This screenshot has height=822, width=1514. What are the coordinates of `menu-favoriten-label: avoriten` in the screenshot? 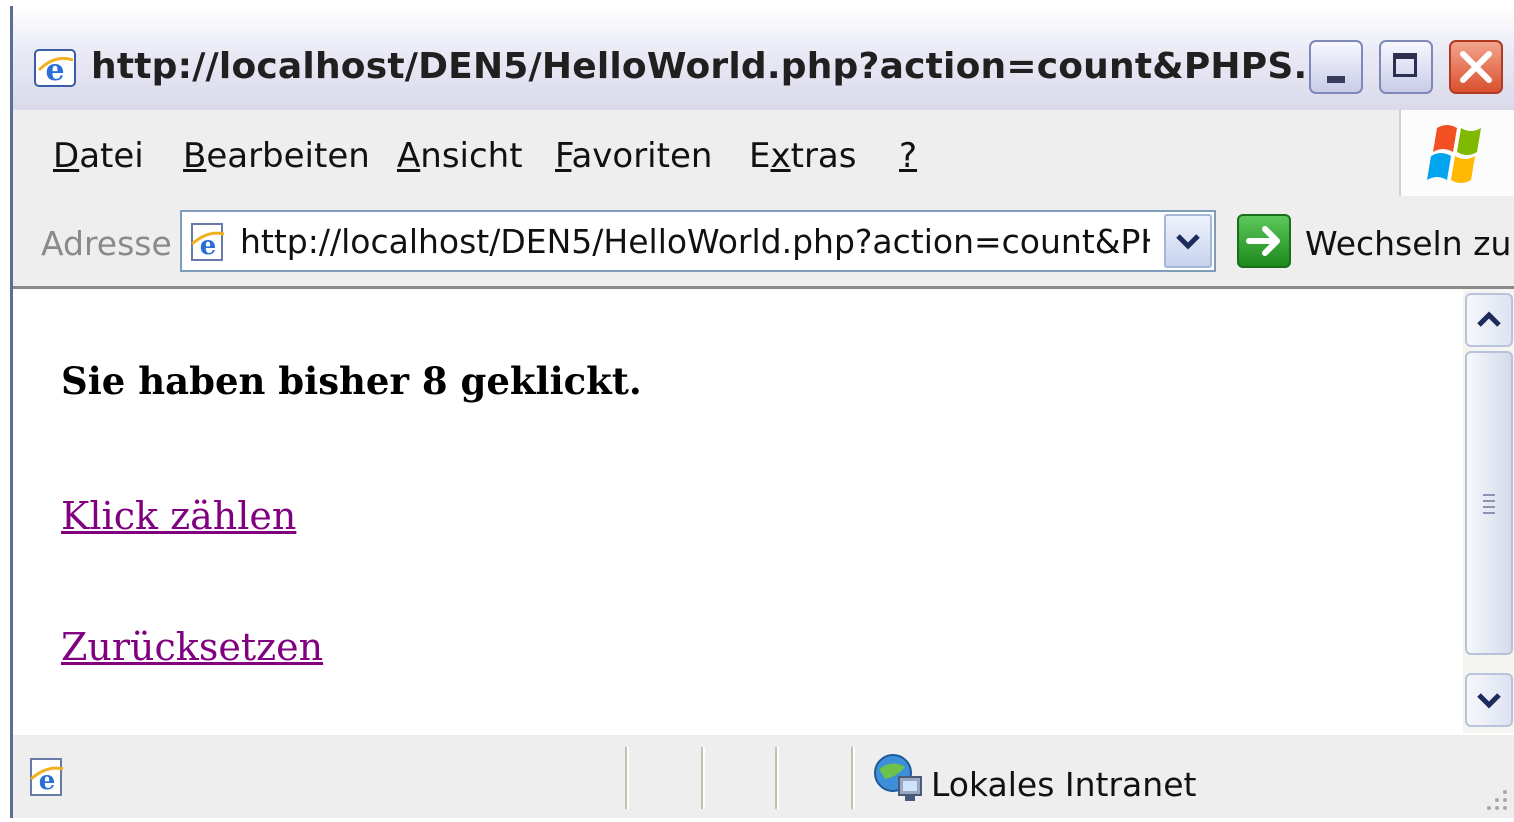 It's located at (642, 156).